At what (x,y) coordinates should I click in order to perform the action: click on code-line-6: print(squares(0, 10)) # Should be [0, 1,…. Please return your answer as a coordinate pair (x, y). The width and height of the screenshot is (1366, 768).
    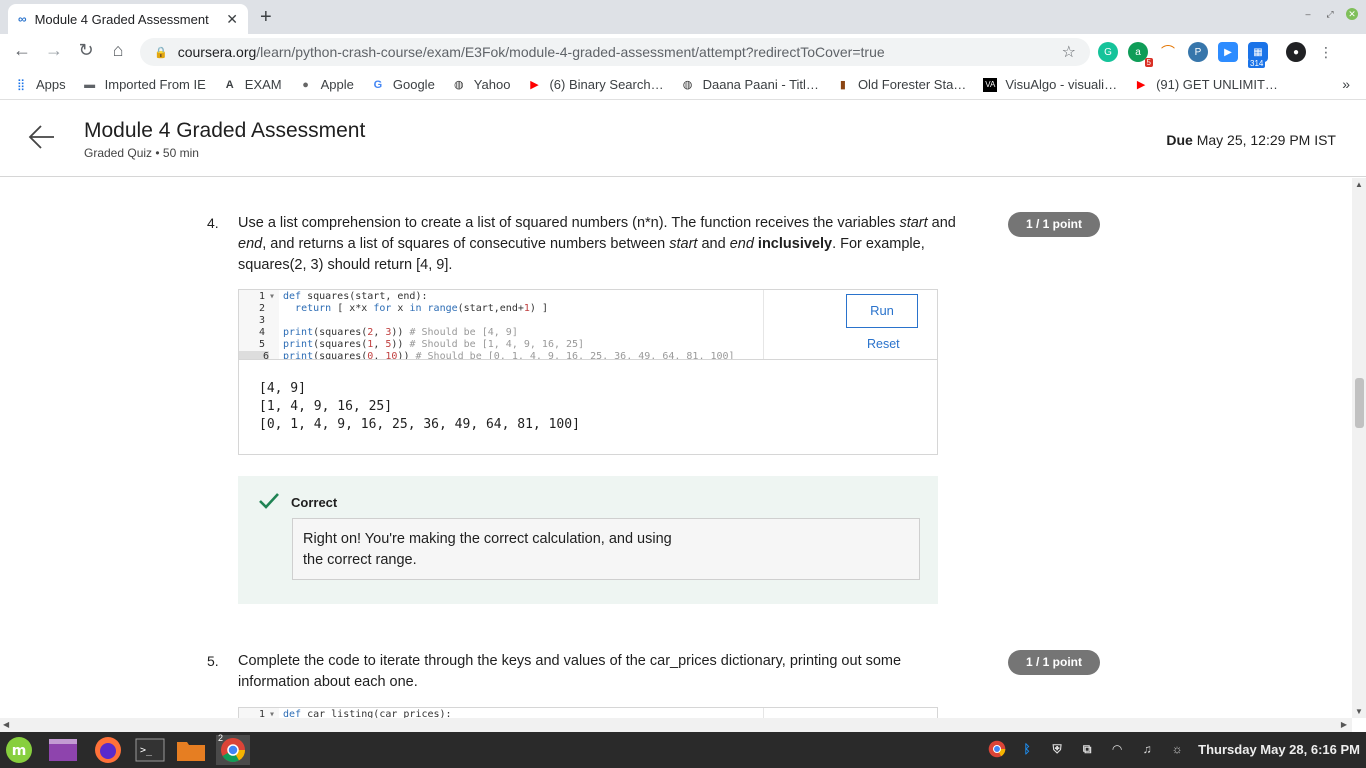
    Looking at the image, I should click on (509, 355).